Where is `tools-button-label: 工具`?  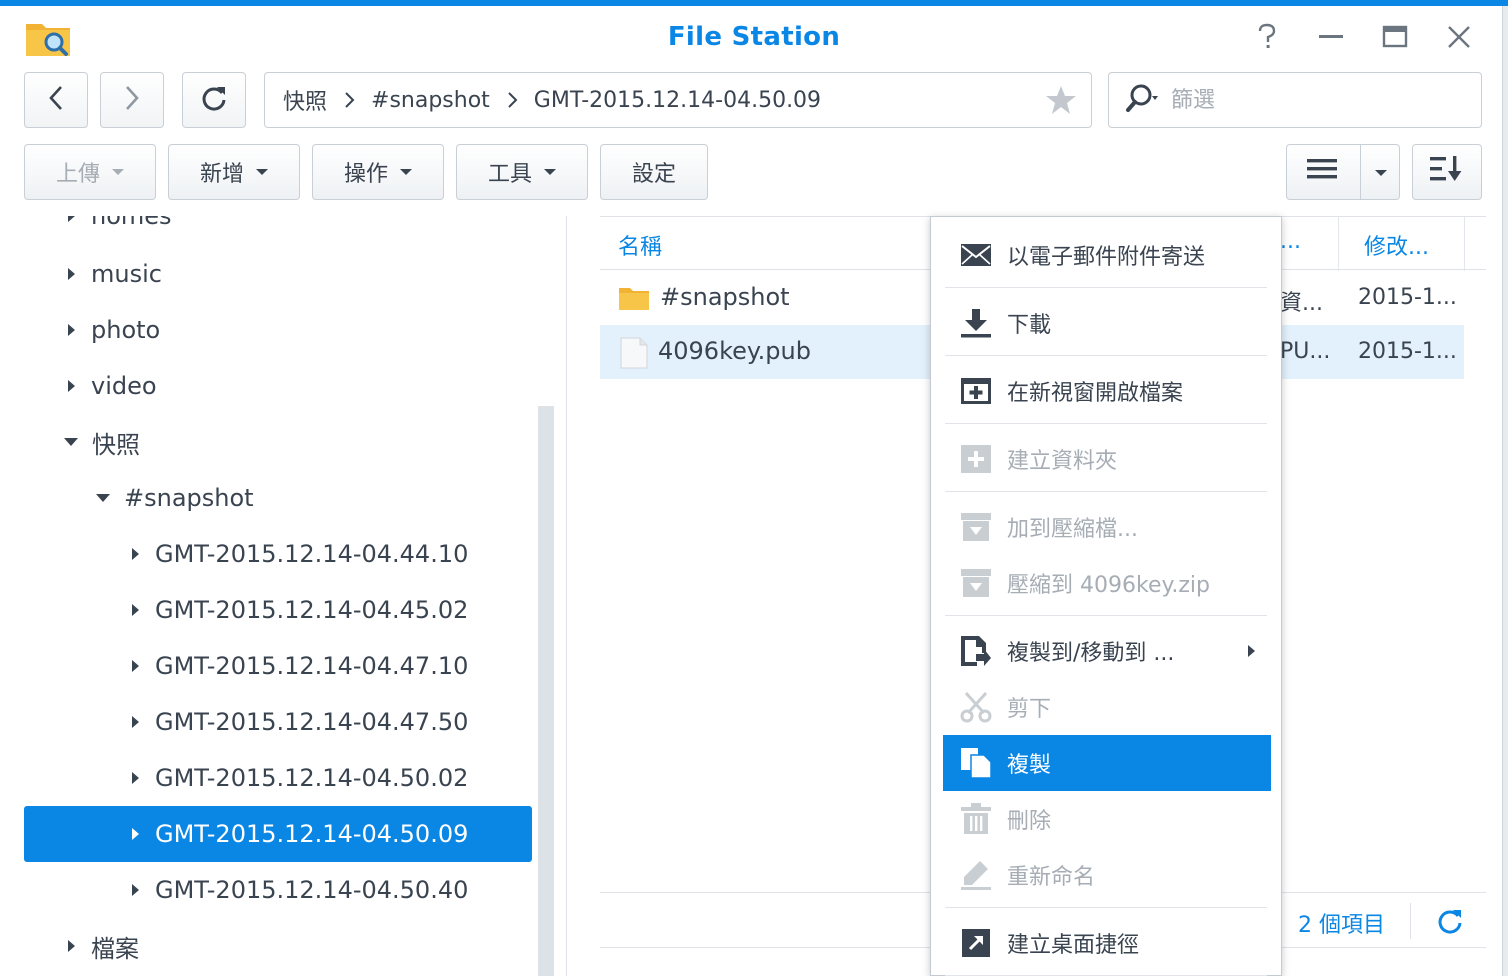
tools-button-label: 工具 is located at coordinates (509, 174).